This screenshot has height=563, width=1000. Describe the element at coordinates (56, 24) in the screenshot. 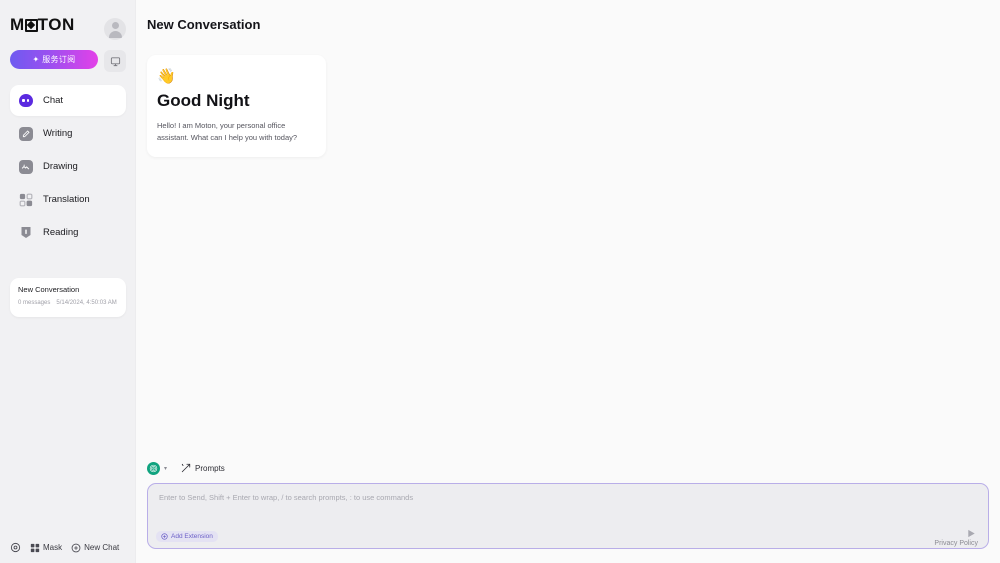

I see `logo-text-post: TON` at that location.